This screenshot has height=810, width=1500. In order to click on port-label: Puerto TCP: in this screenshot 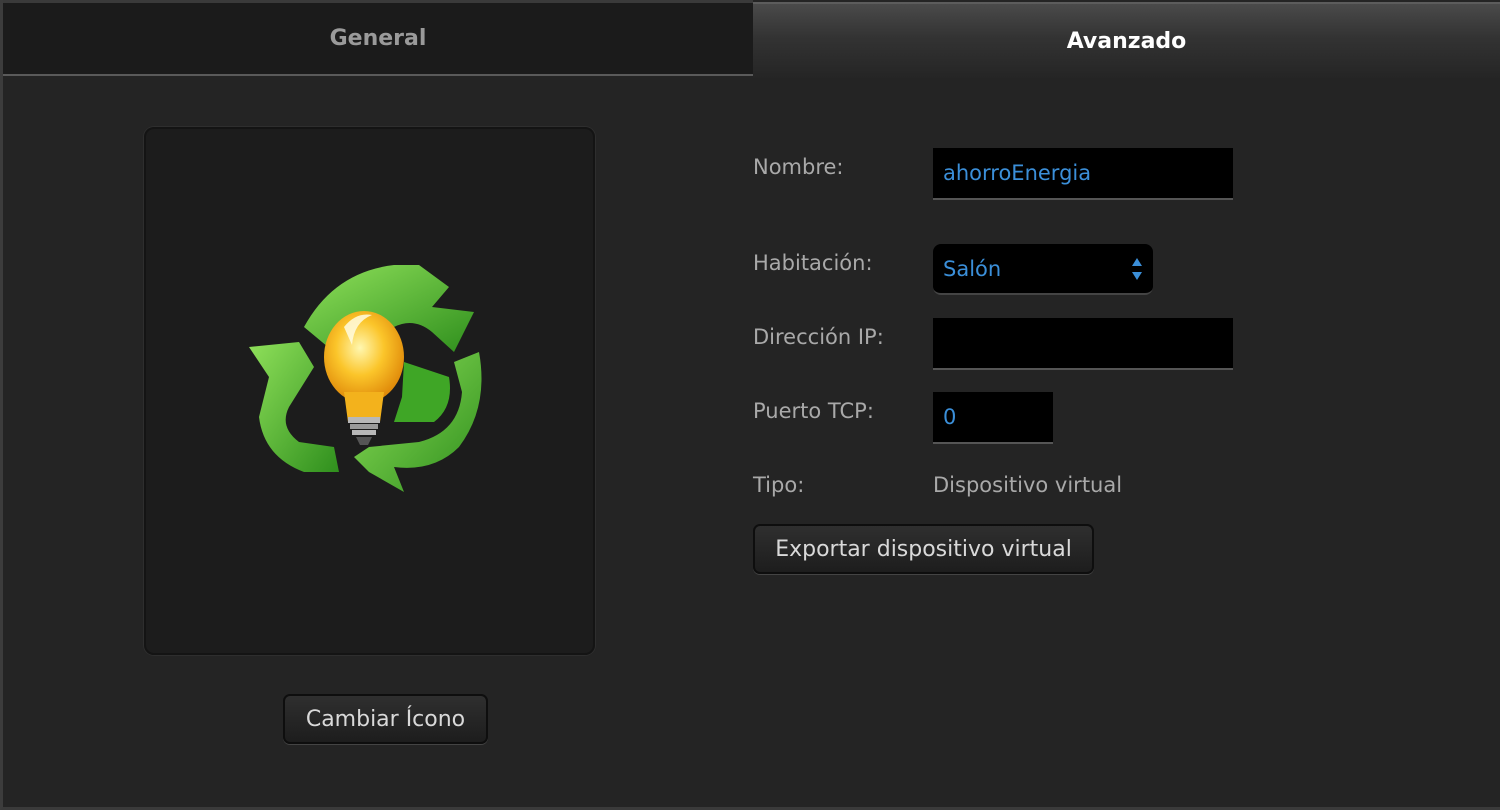, I will do `click(813, 411)`.